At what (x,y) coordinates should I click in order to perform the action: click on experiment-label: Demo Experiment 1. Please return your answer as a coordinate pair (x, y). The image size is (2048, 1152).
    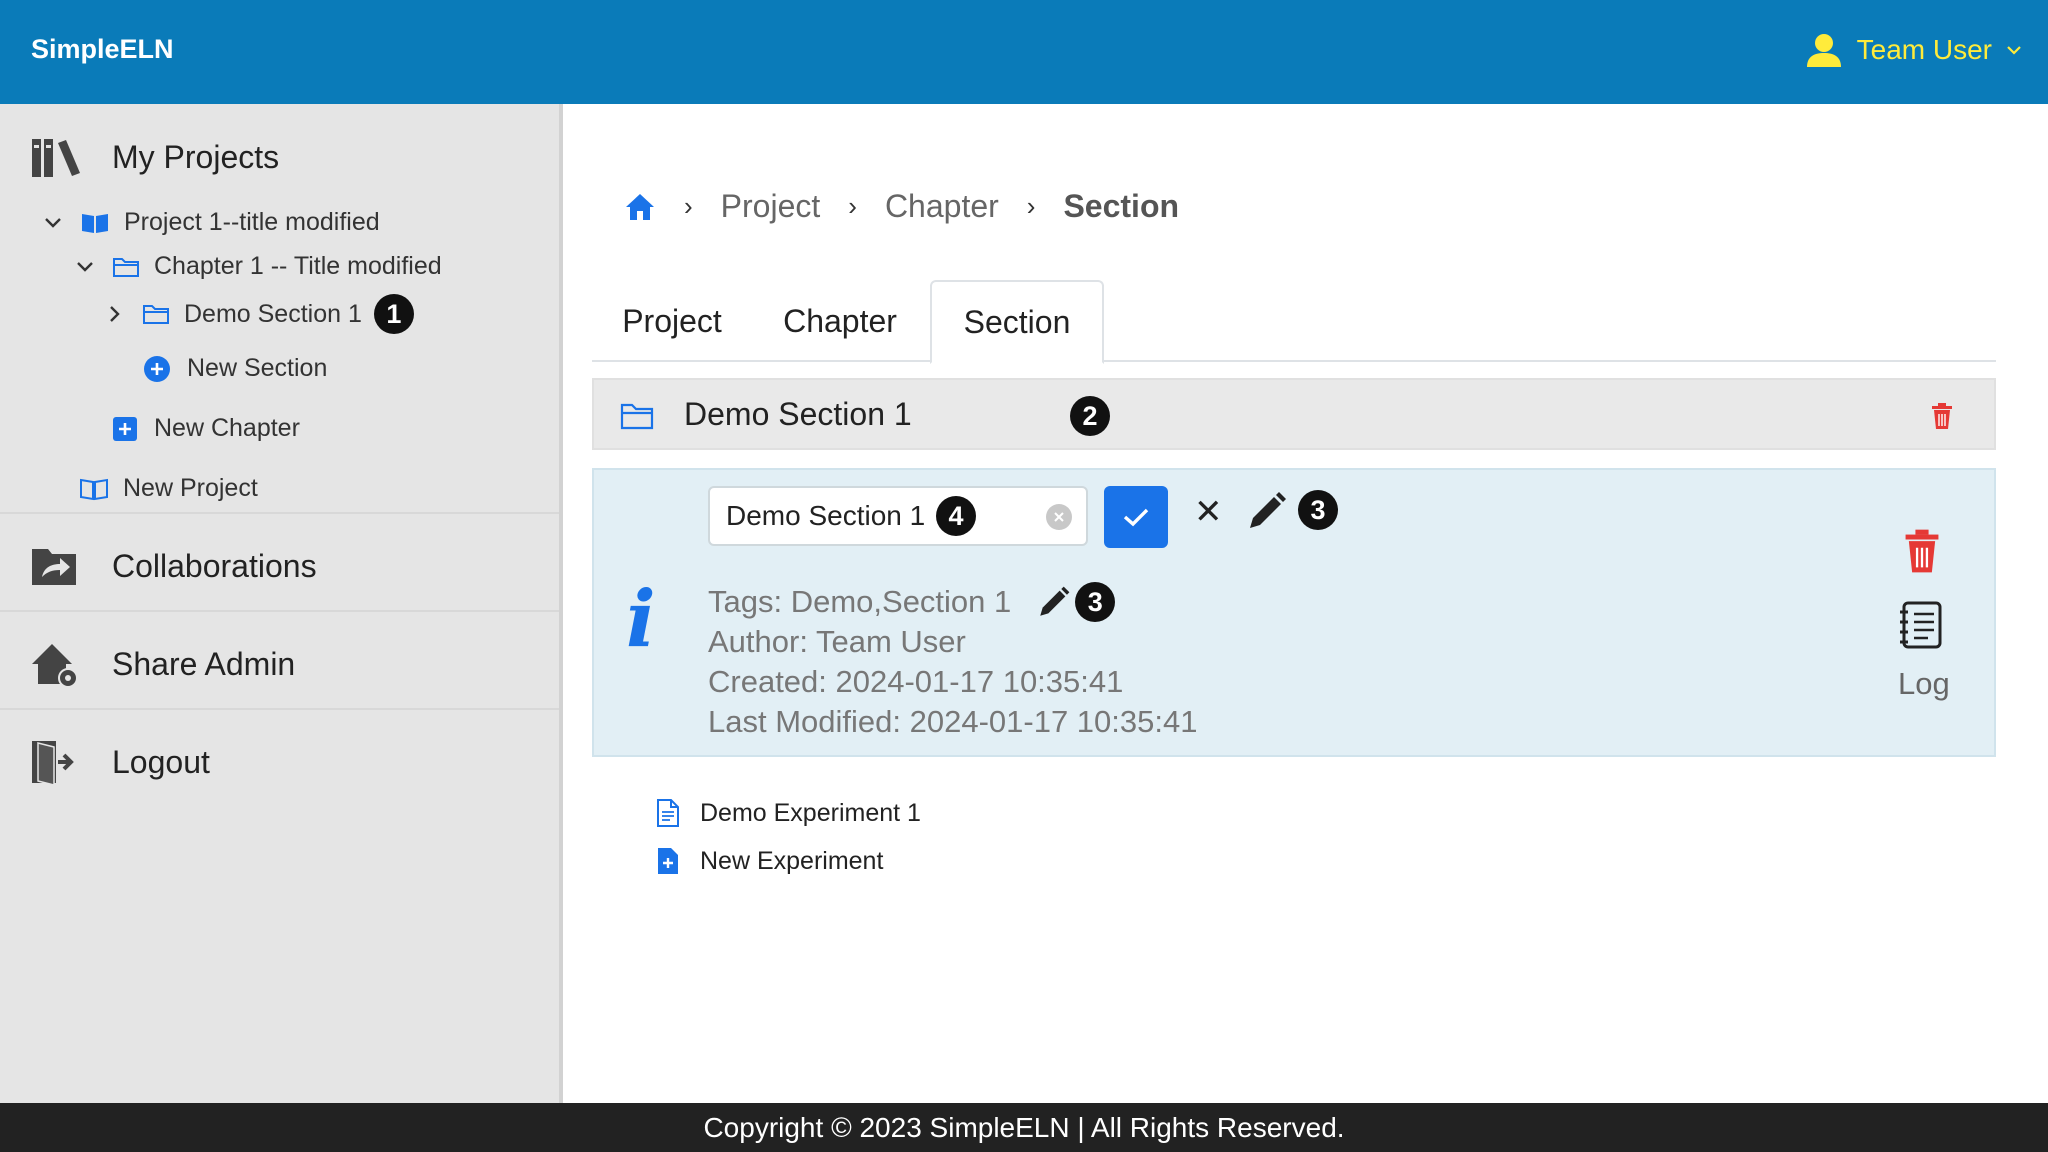
    Looking at the image, I should click on (810, 812).